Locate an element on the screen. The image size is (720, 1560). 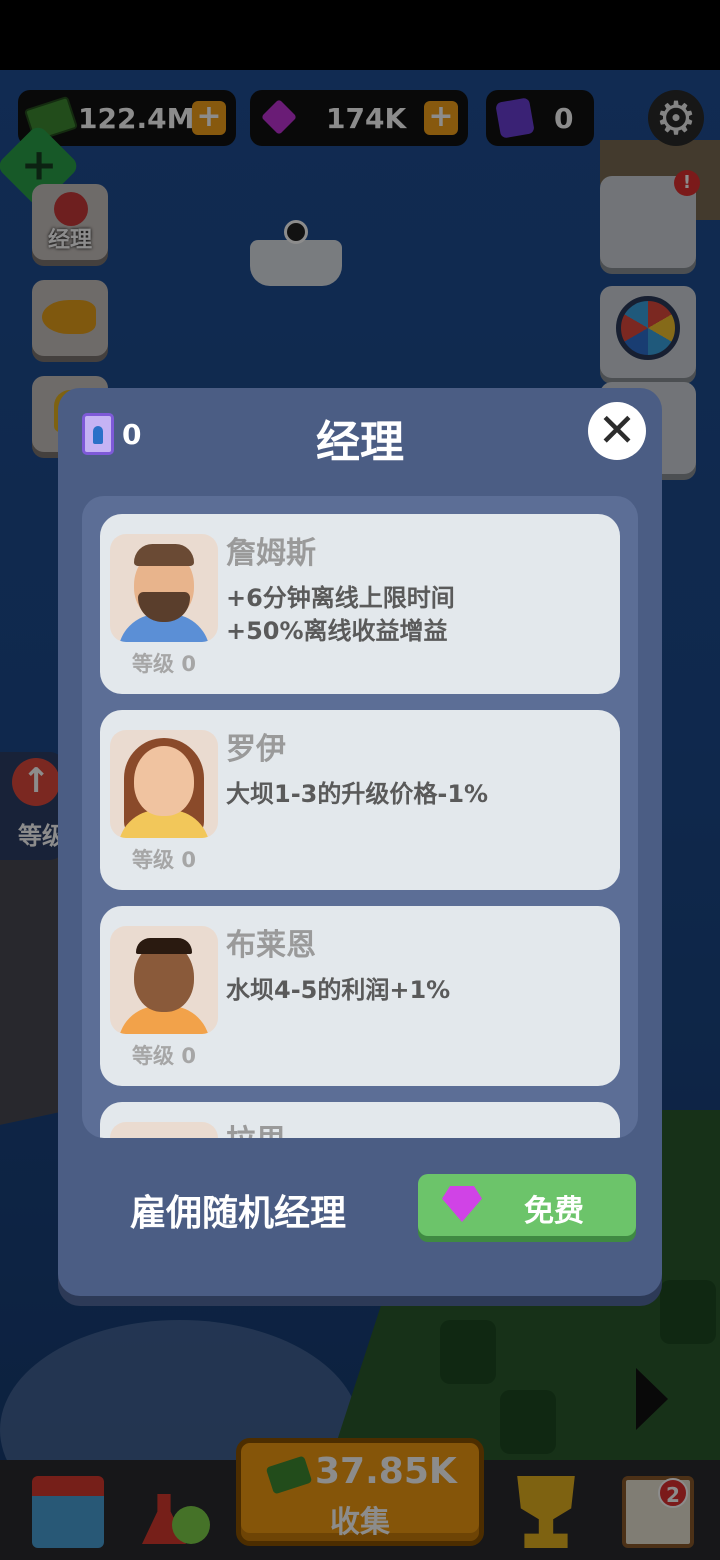
manager-description: 大坝1-3的升级价格-1% is located at coordinates (357, 794).